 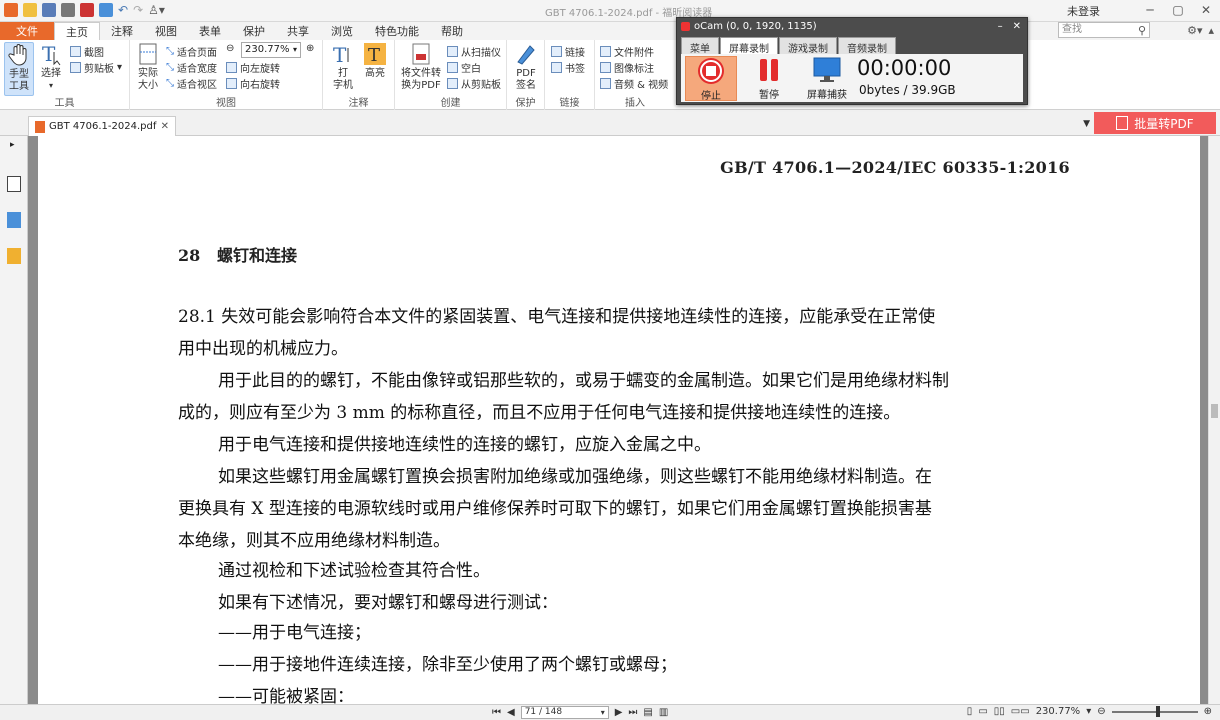 I want to click on bookmark-button: 书签, so click(x=568, y=67).